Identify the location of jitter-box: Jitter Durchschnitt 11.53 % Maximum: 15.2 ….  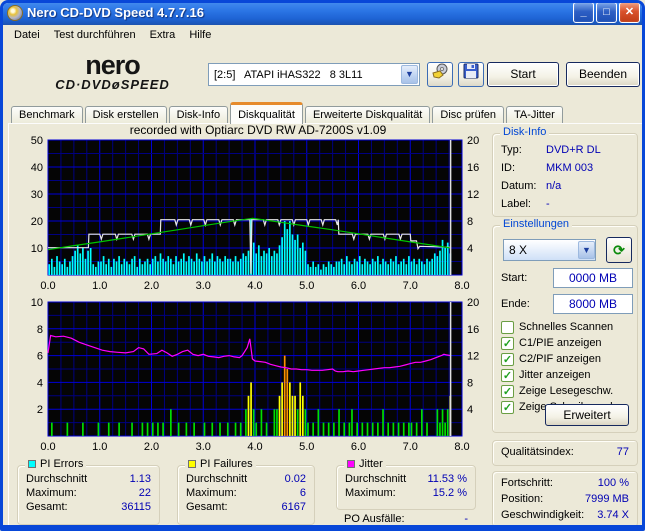
(406, 484).